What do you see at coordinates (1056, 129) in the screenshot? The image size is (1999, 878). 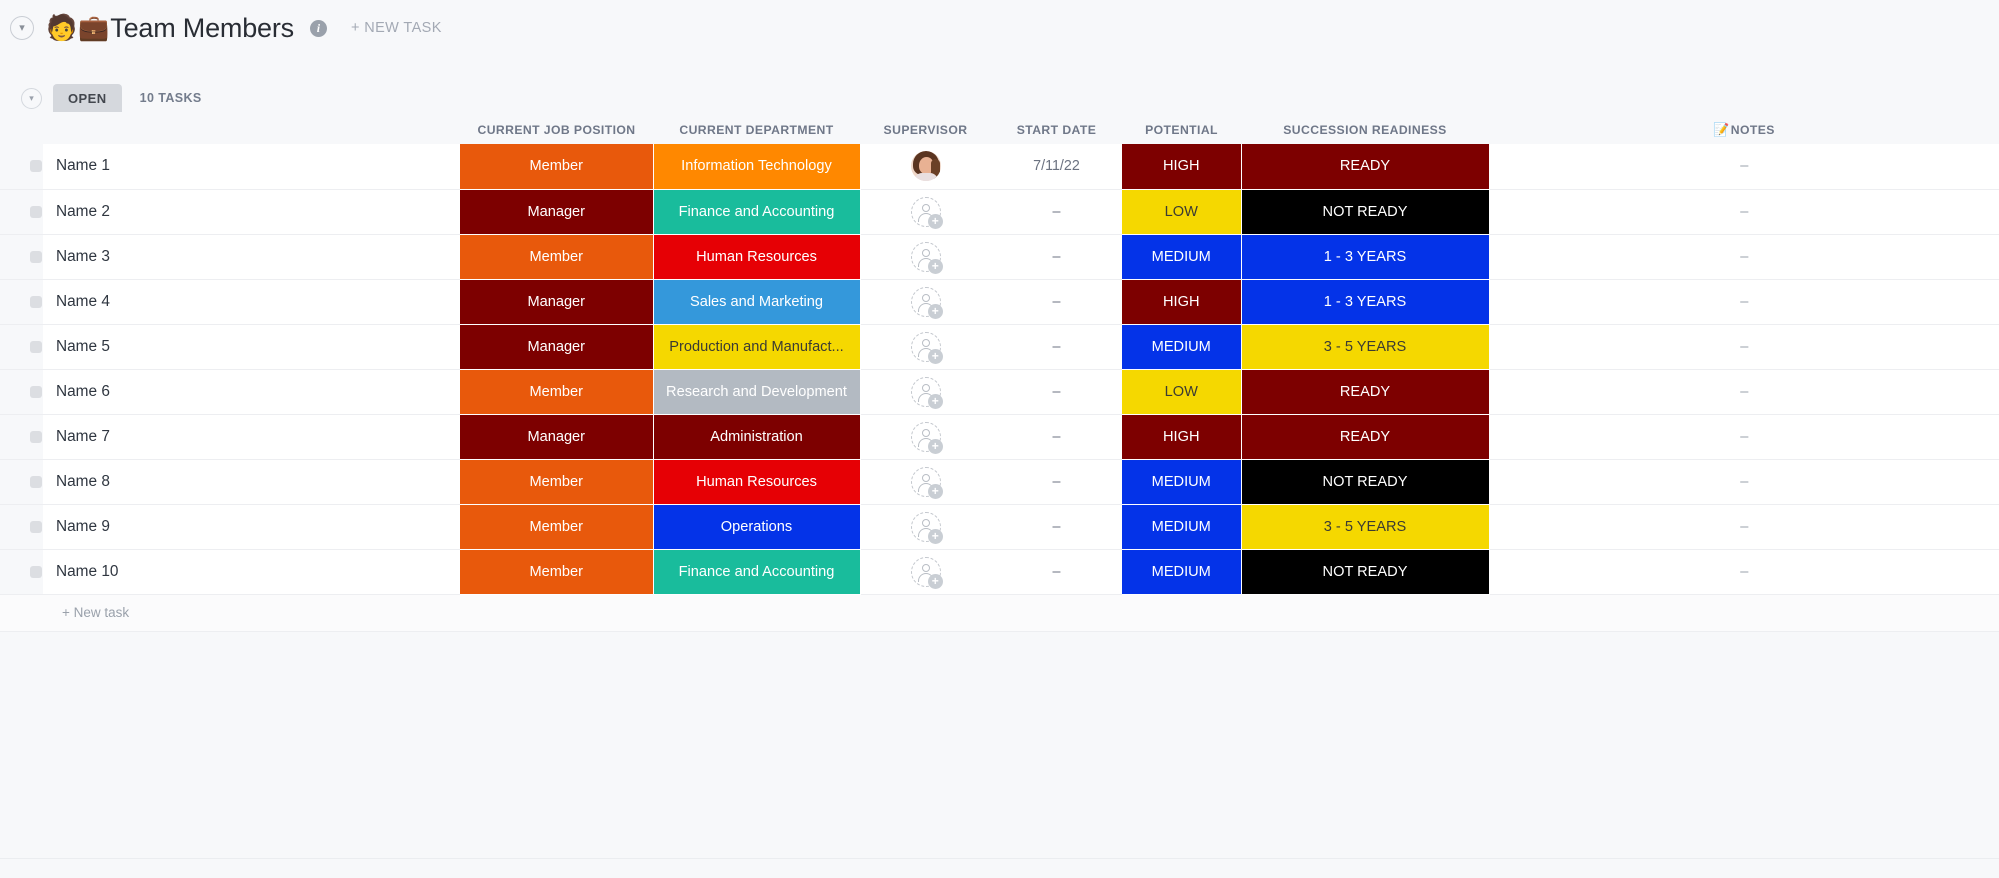 I see `column-header-start-date: START DATE` at bounding box center [1056, 129].